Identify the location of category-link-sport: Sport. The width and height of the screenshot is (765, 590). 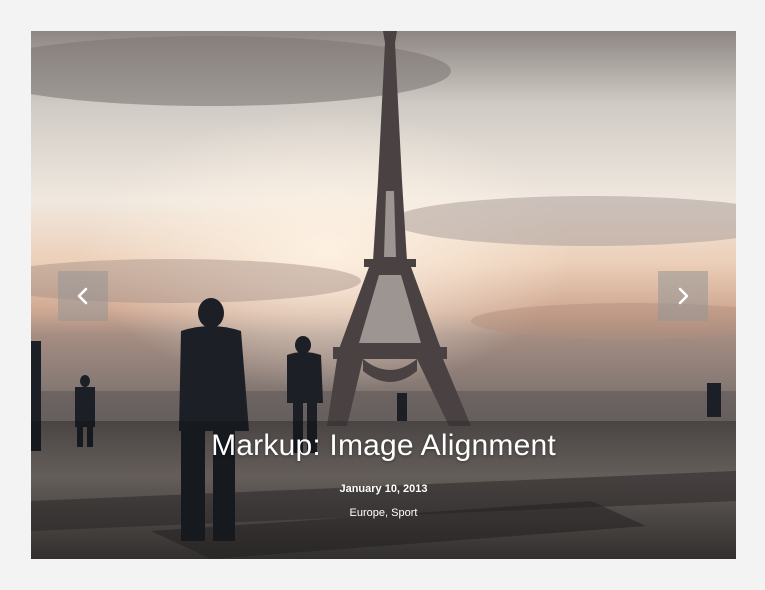
(404, 513).